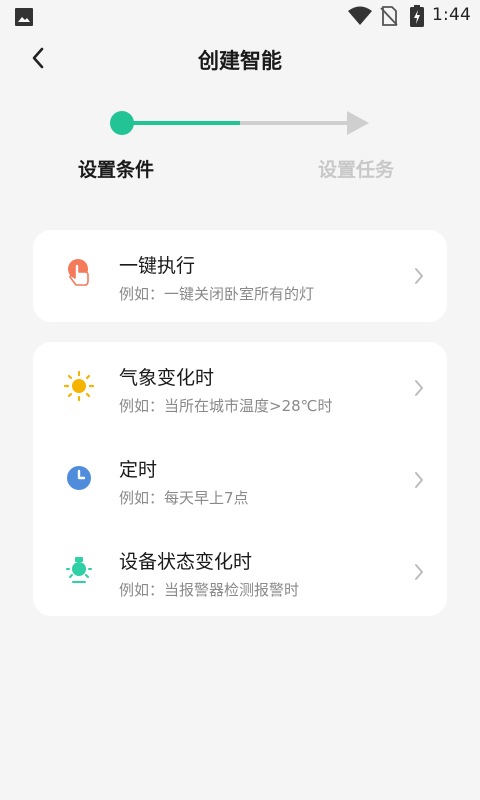 This screenshot has height=800, width=480. I want to click on battery-charging-icon, so click(417, 18).